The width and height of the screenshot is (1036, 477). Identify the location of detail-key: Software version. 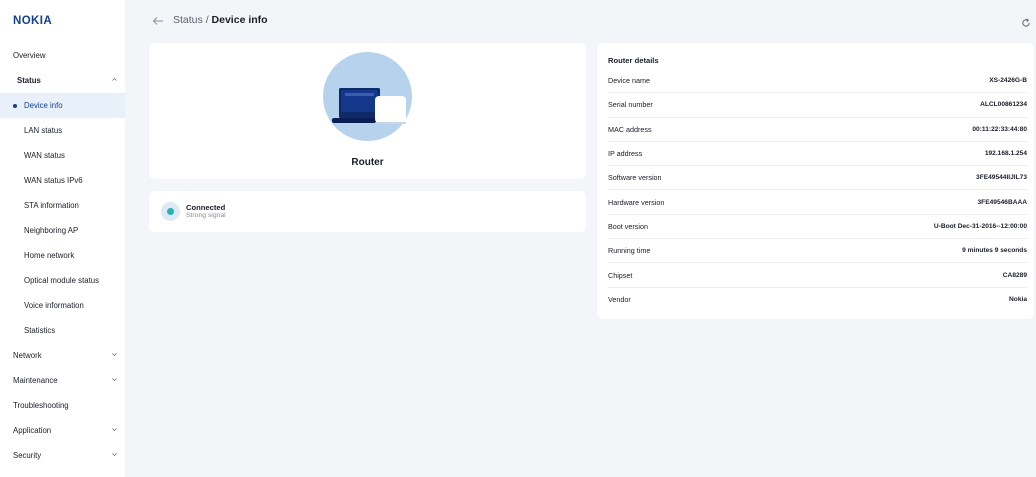
(635, 178).